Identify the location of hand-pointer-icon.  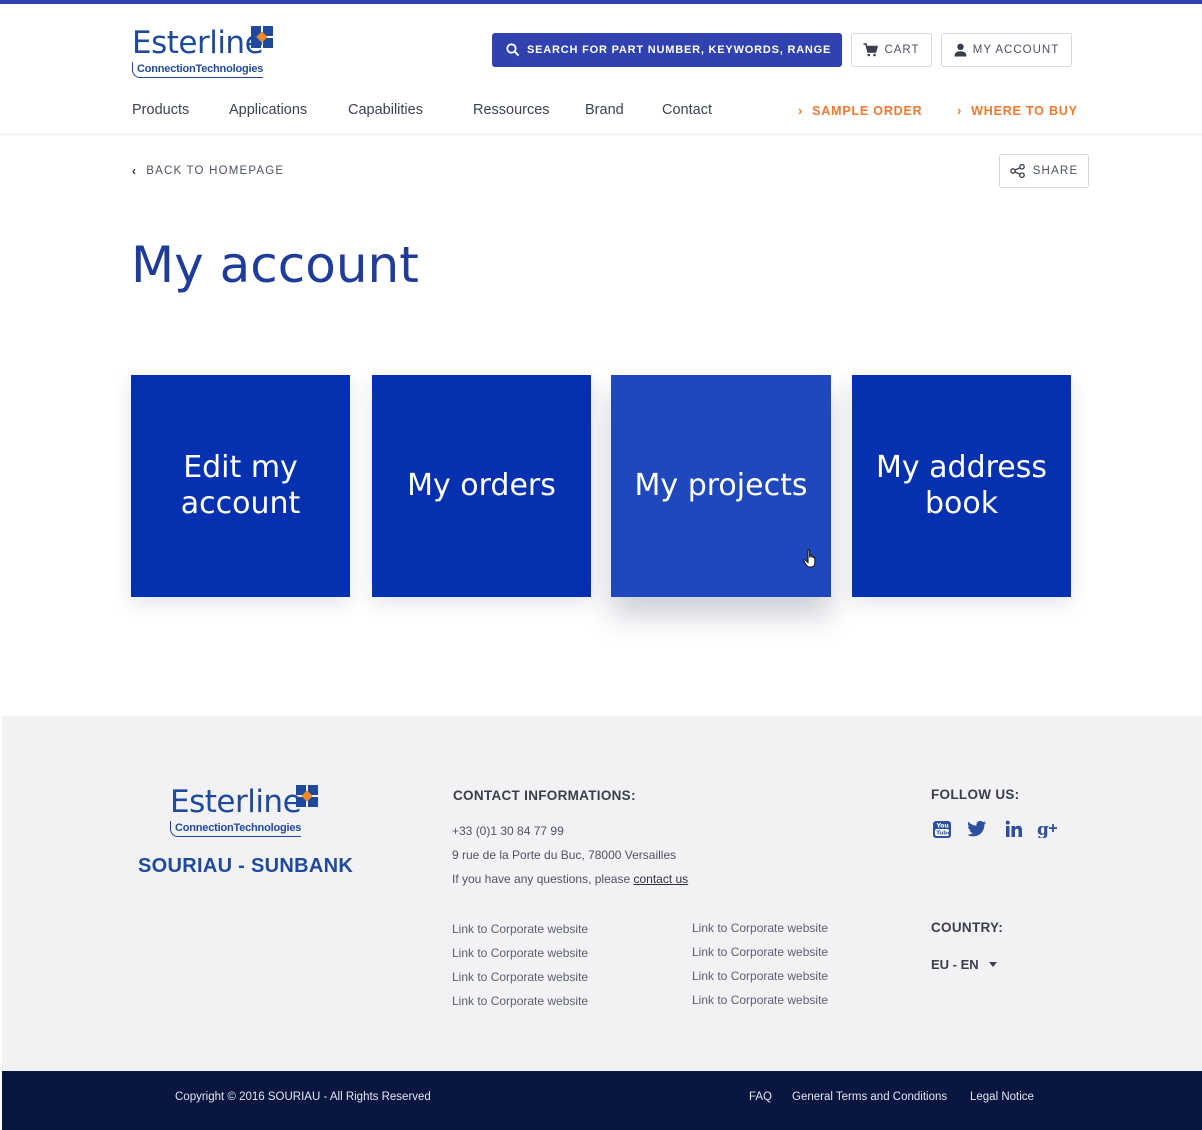
(809, 558).